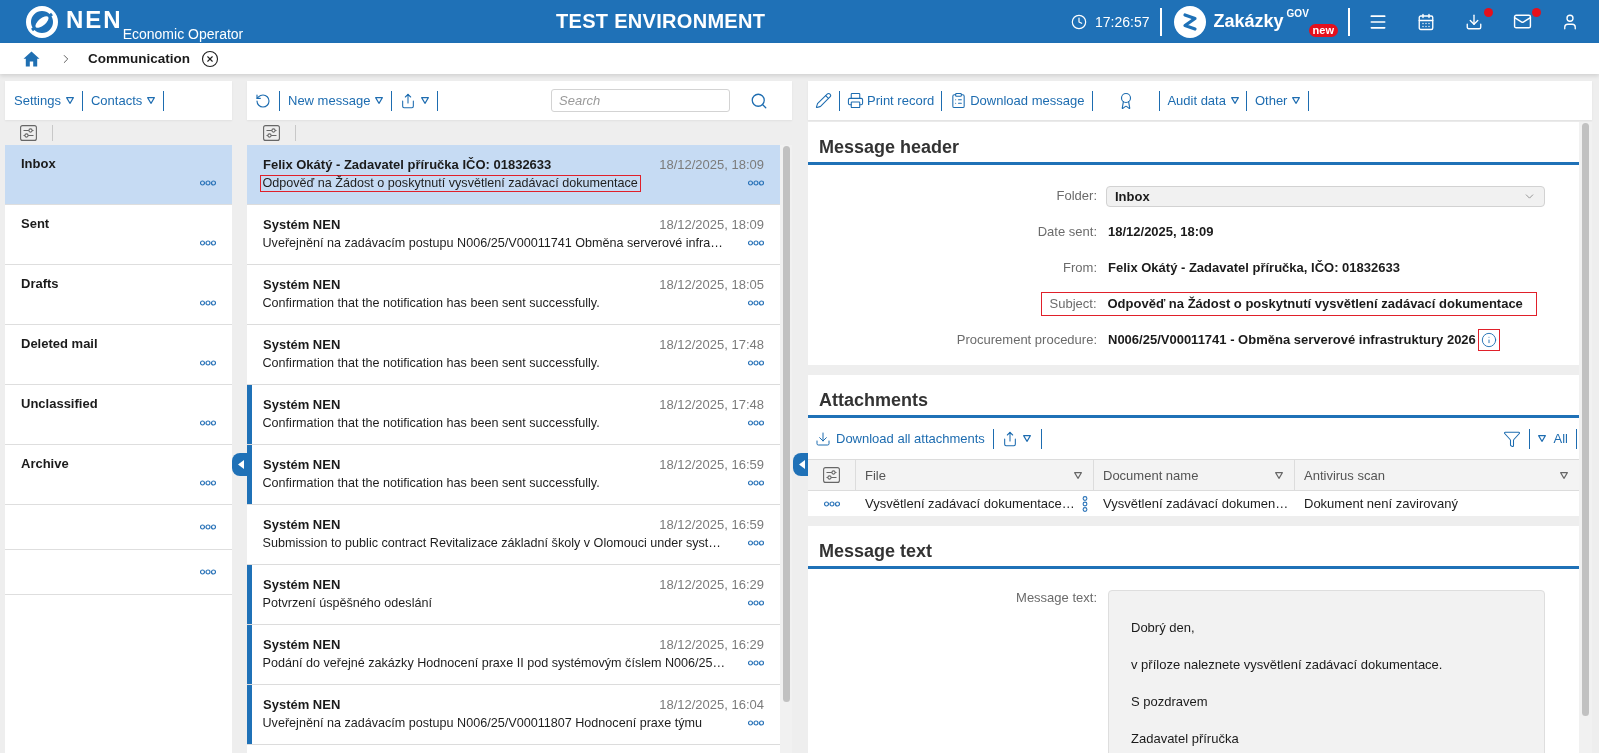 Image resolution: width=1599 pixels, height=753 pixels. Describe the element at coordinates (1426, 21) in the screenshot. I see `calendar-icon` at that location.